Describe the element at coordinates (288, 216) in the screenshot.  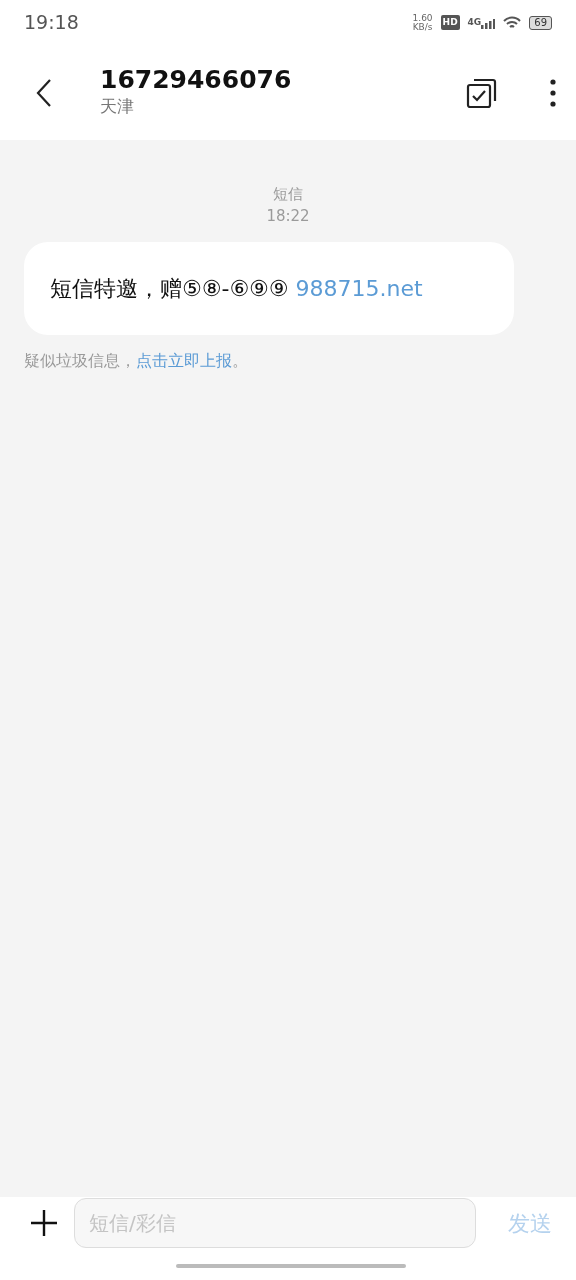
I see `message-time: 18:22` at that location.